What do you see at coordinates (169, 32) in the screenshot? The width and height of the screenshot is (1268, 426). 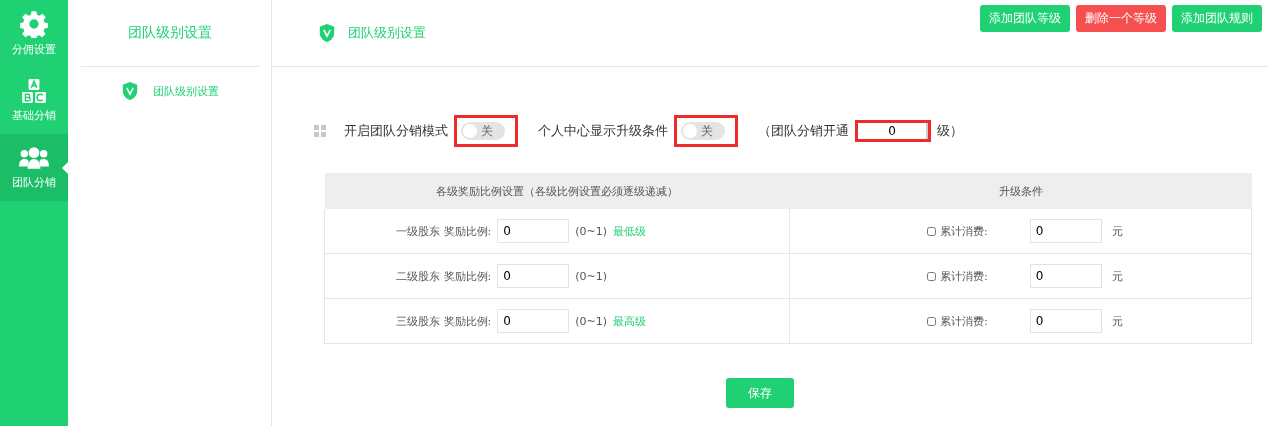 I see `panel-title: 团队级别设置` at bounding box center [169, 32].